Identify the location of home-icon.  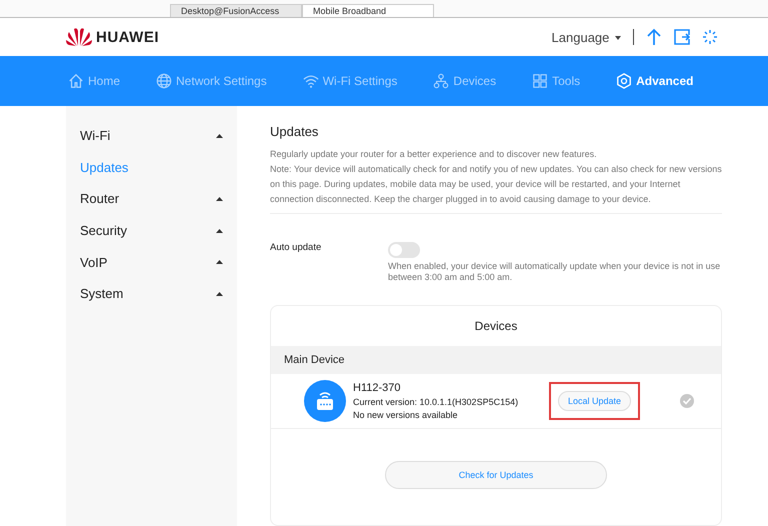
(76, 81).